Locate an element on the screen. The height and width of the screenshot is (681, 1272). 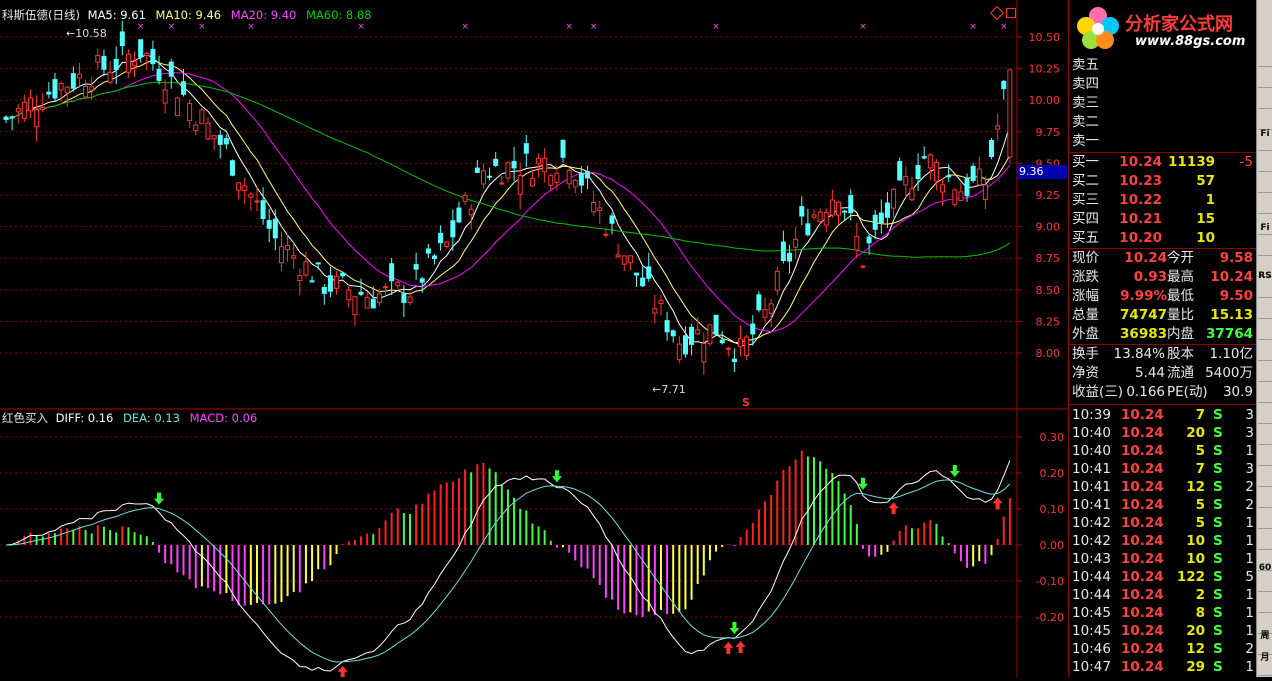
tick-volume: 20 is located at coordinates (1195, 631).